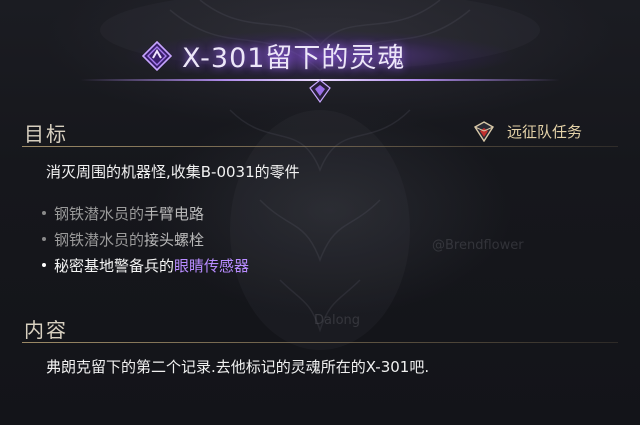  What do you see at coordinates (320, 91) in the screenshot?
I see `title-crest-ornament` at bounding box center [320, 91].